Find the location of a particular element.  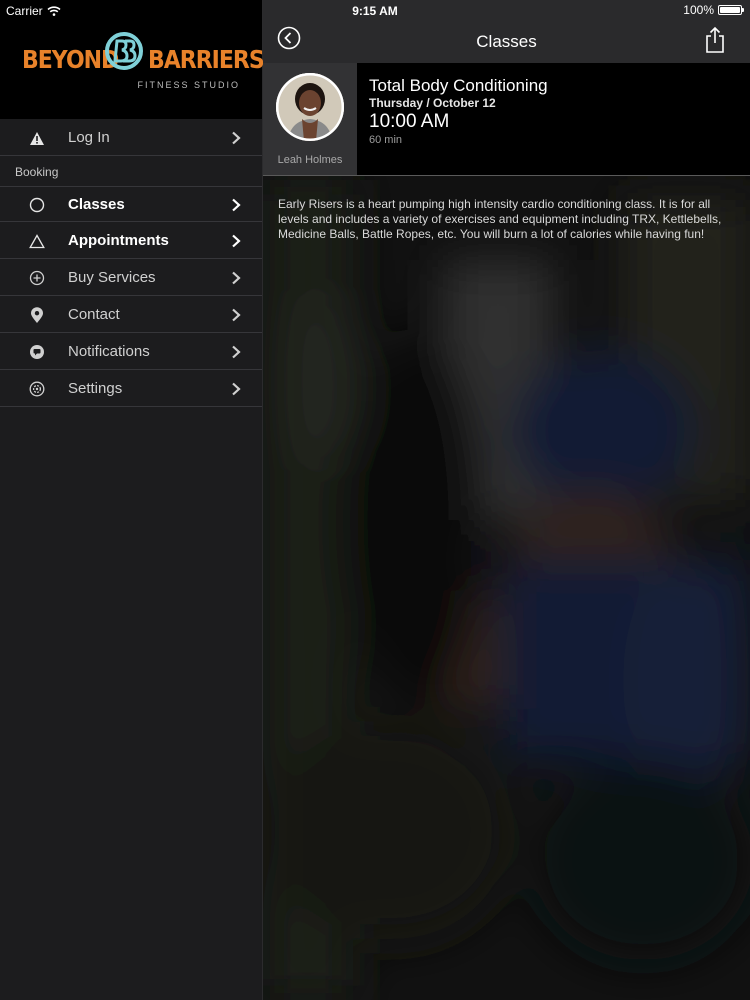

sidebar-item-label: Settings is located at coordinates (95, 388).